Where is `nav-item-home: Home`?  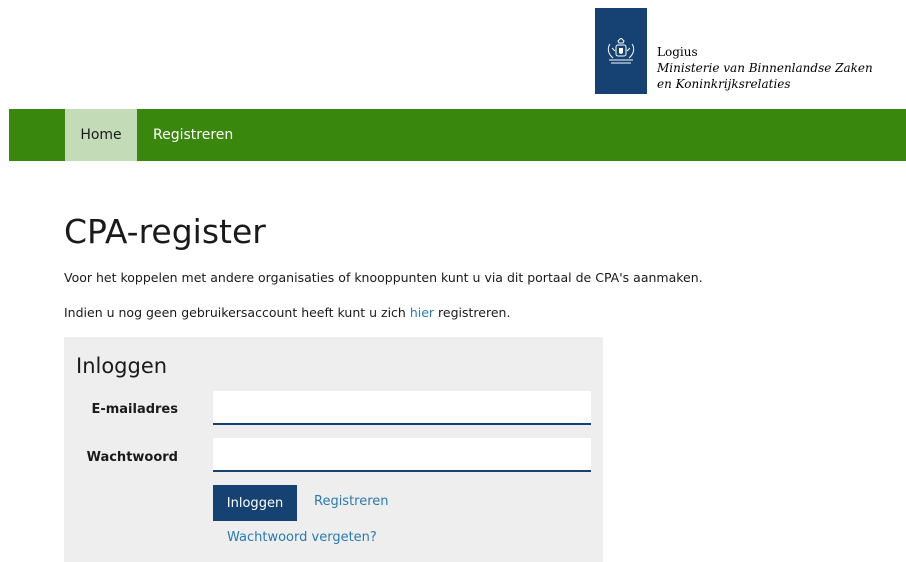 nav-item-home: Home is located at coordinates (101, 135).